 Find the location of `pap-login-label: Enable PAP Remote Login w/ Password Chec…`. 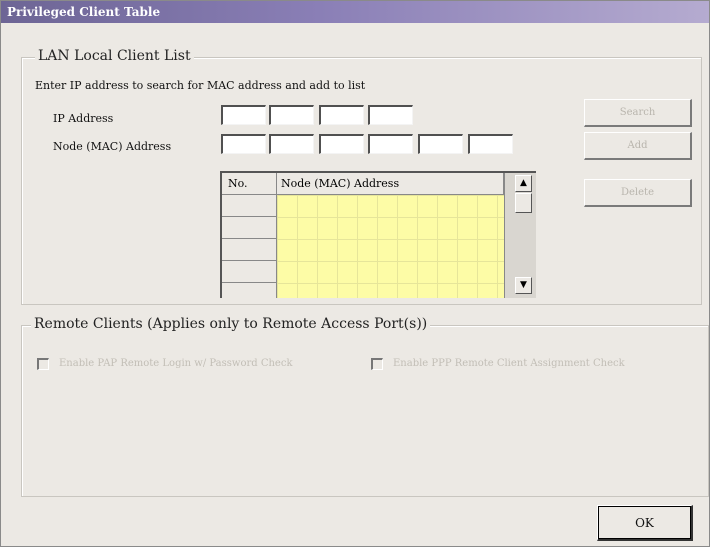

pap-login-label: Enable PAP Remote Login w/ Password Chec… is located at coordinates (176, 363).